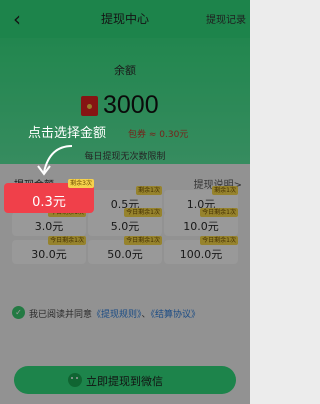 The image size is (320, 404). I want to click on remaining-count-badge: 剩余3次, so click(81, 183).